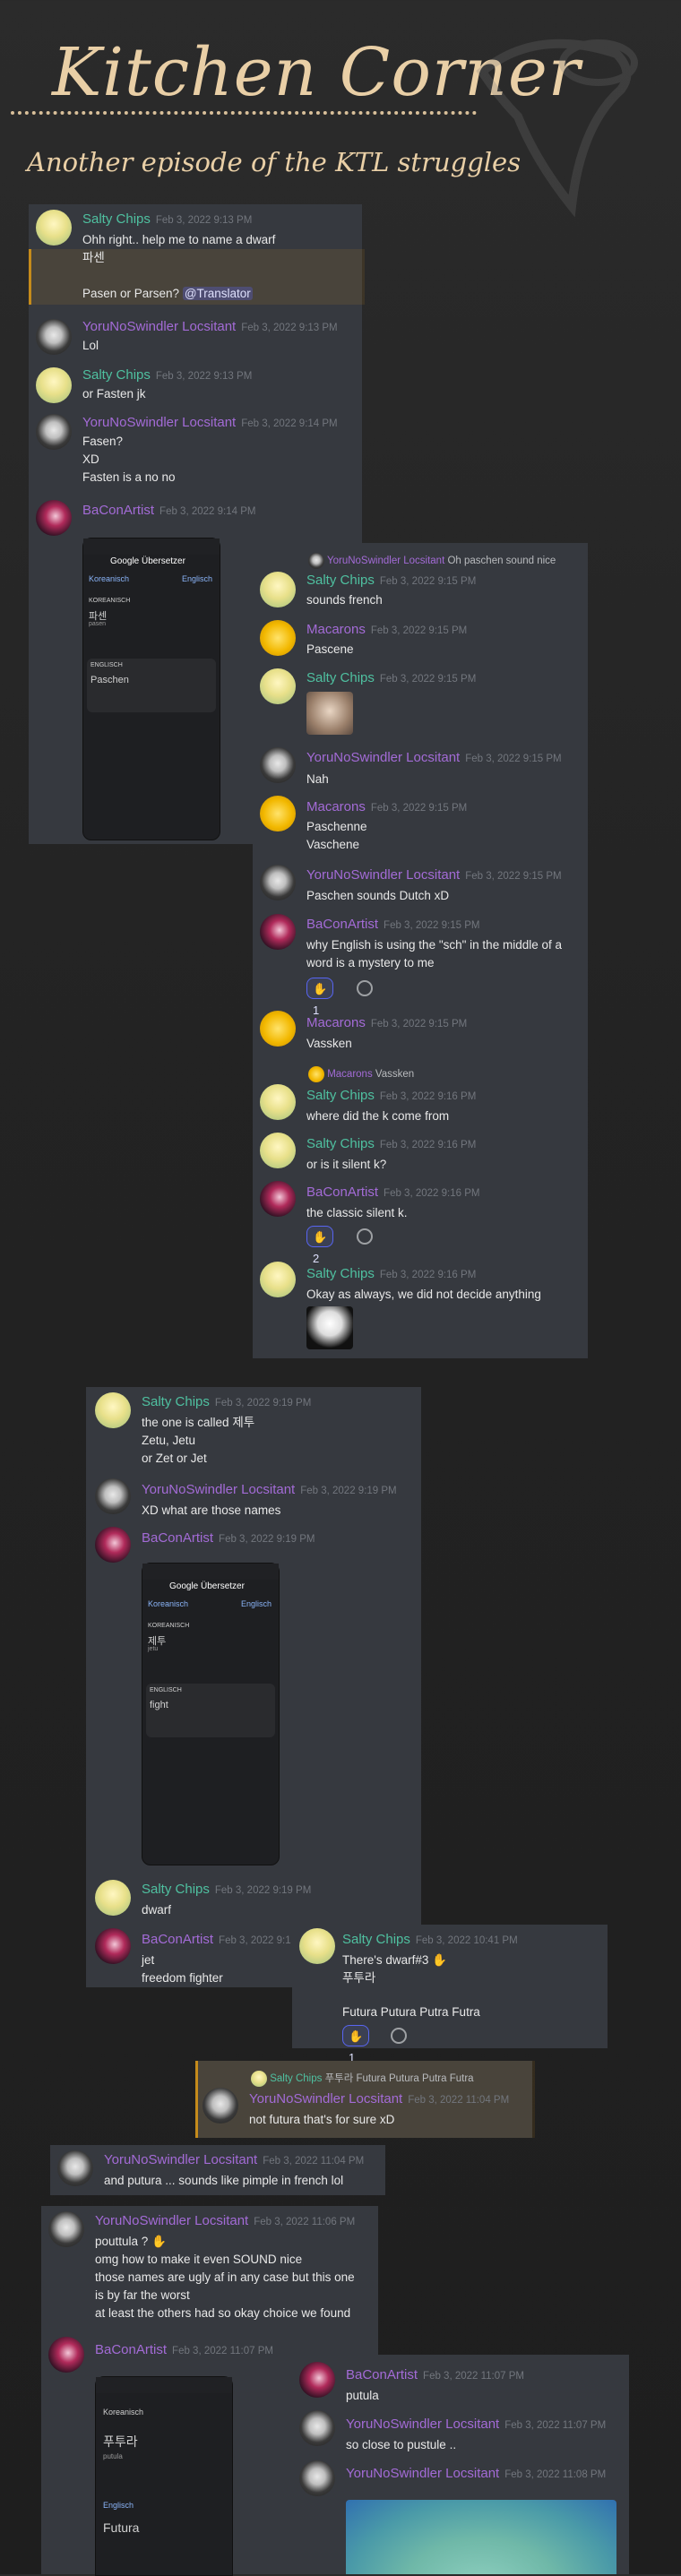 The width and height of the screenshot is (681, 2576). What do you see at coordinates (419, 808) in the screenshot?
I see `timestamp: Feb 3, 2022 9:15 PM` at bounding box center [419, 808].